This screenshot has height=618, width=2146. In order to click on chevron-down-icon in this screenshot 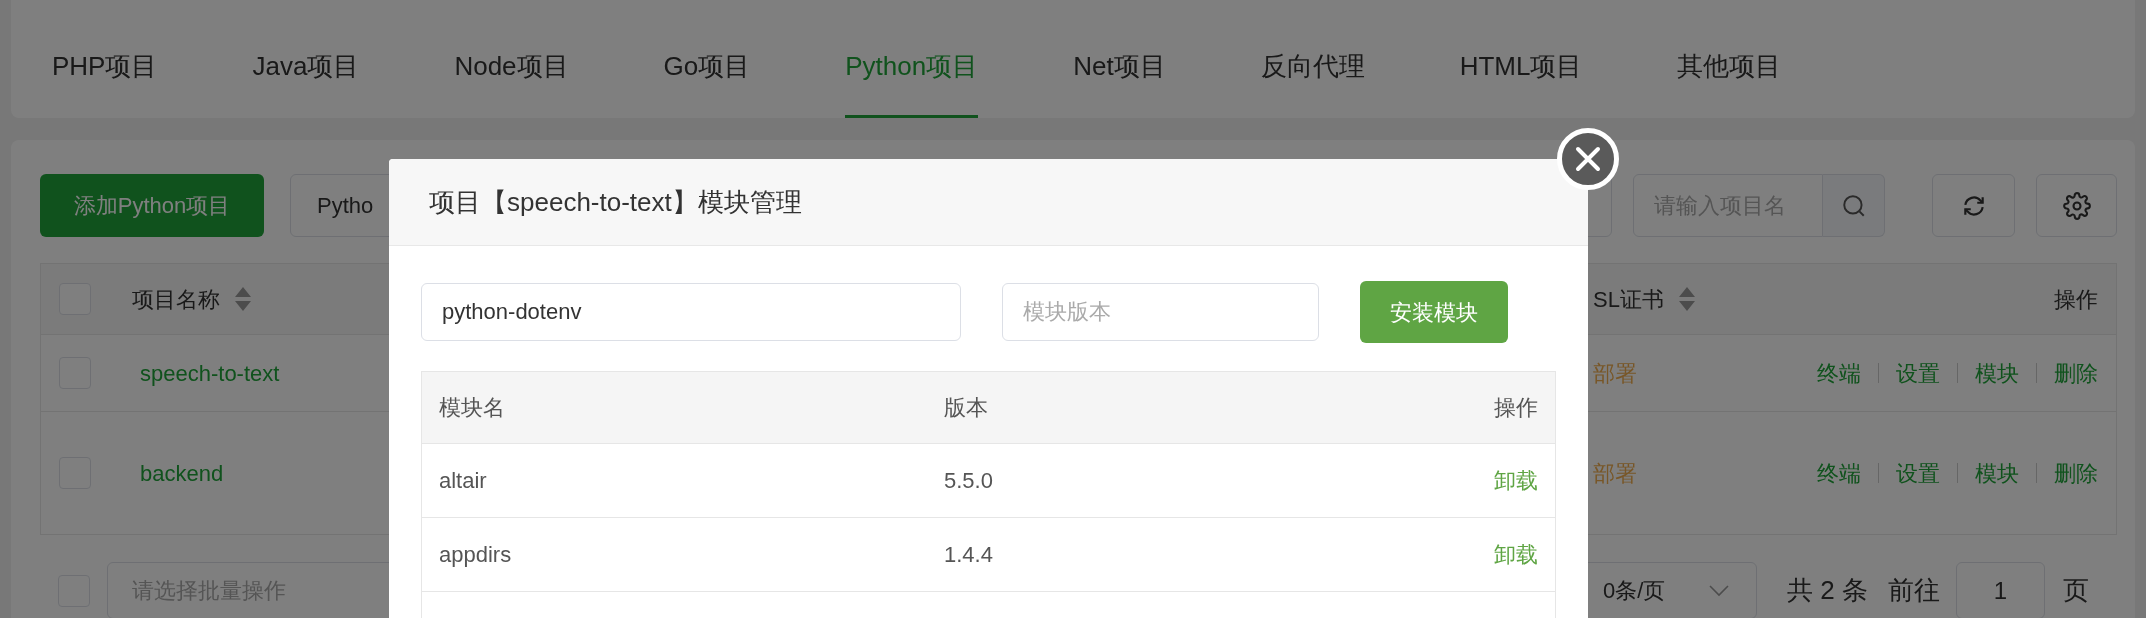, I will do `click(1719, 590)`.